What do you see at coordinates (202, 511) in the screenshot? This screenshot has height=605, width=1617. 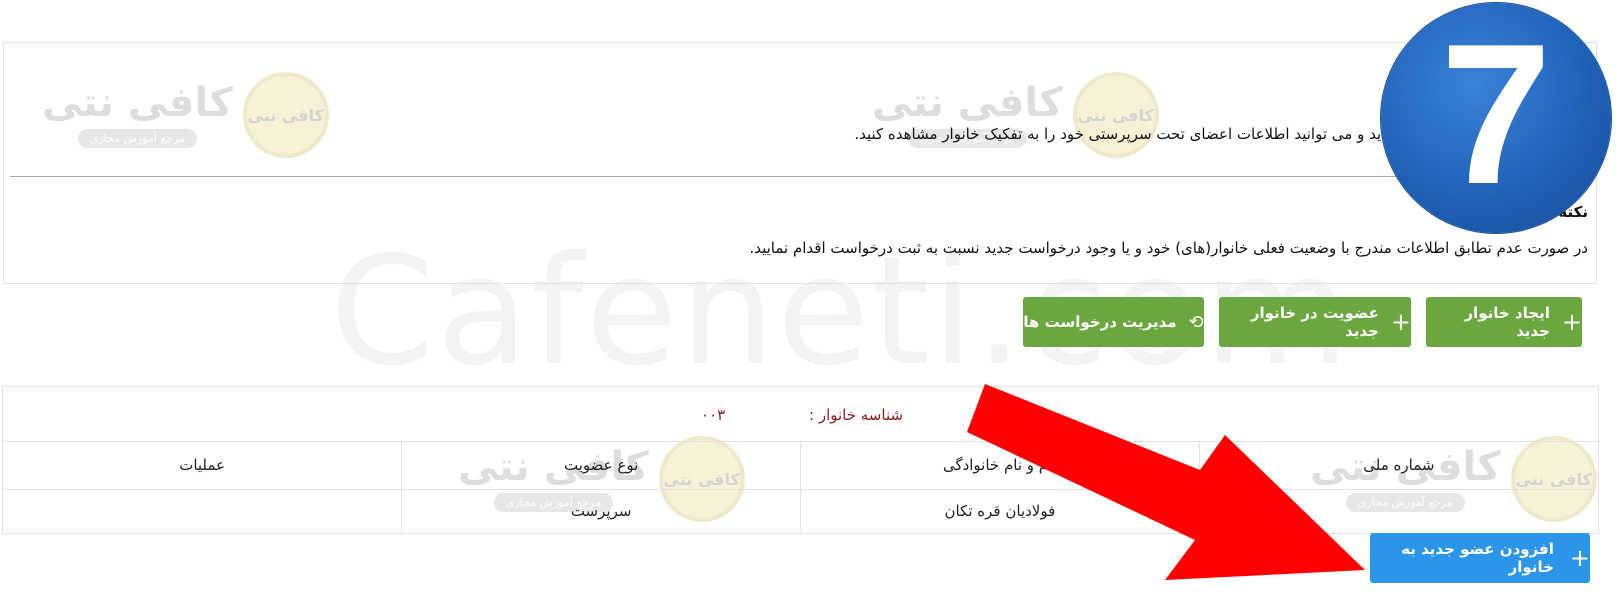 I see `cell-operations` at bounding box center [202, 511].